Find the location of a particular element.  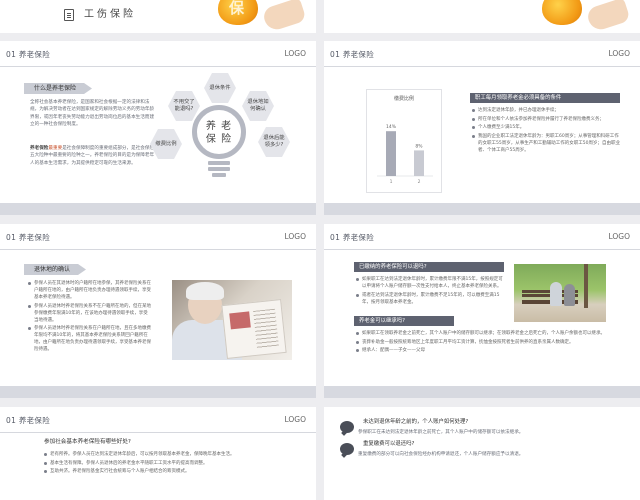

faq-answer-2: 重复缴费的部分可以向社会保险经办机构申请退还，个人账户储存额应予以清退。 is located at coordinates (441, 454).